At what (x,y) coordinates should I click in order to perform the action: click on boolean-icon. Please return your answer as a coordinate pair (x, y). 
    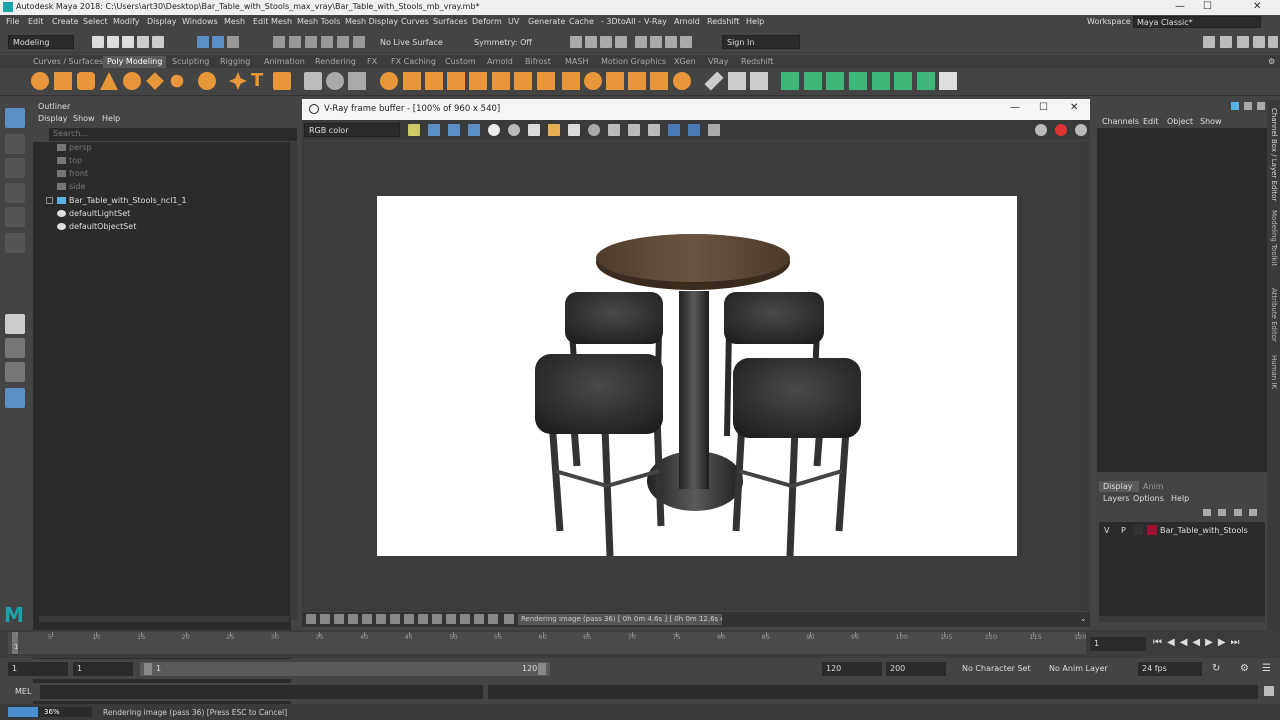
    Looking at the image, I should click on (682, 81).